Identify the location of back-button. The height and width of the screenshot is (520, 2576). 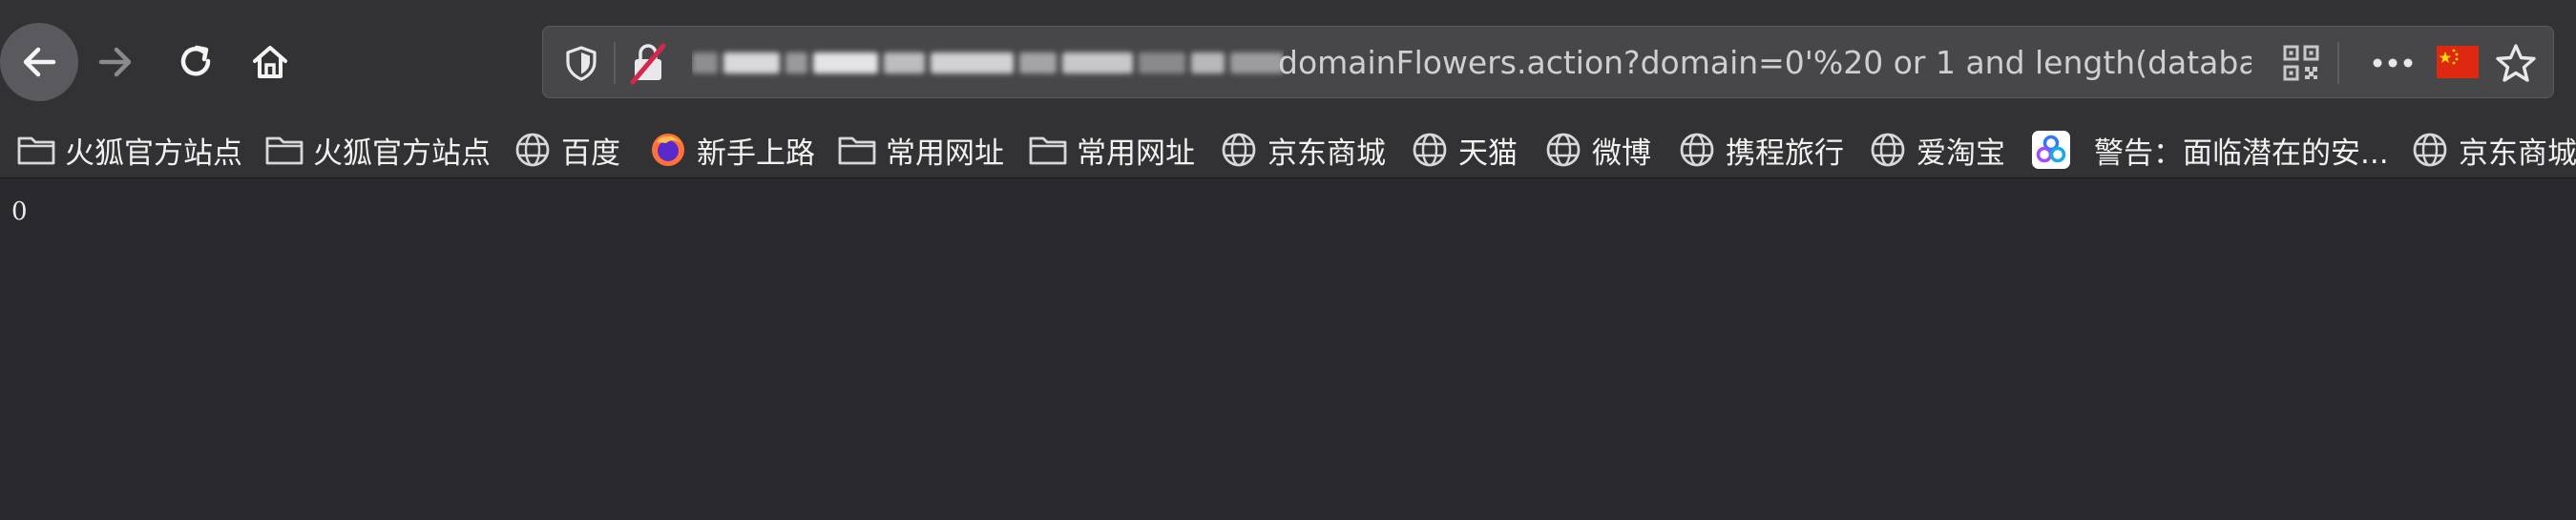
(39, 62).